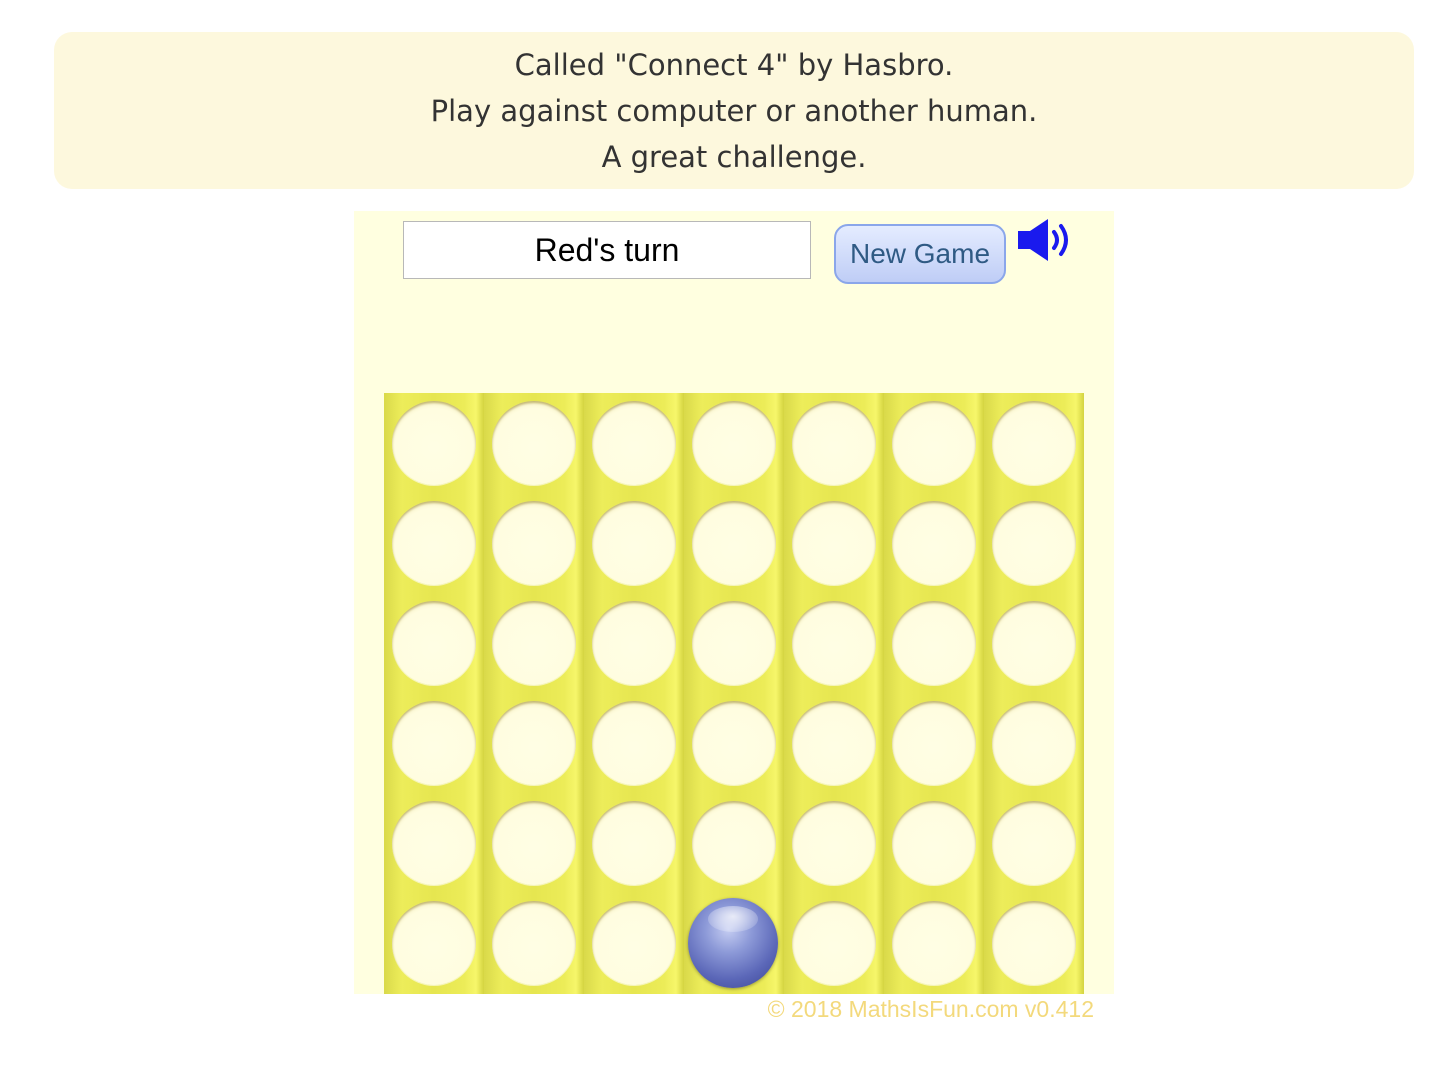 Image resolution: width=1456 pixels, height=1082 pixels. I want to click on intro-line-3: A great challenge., so click(734, 157).